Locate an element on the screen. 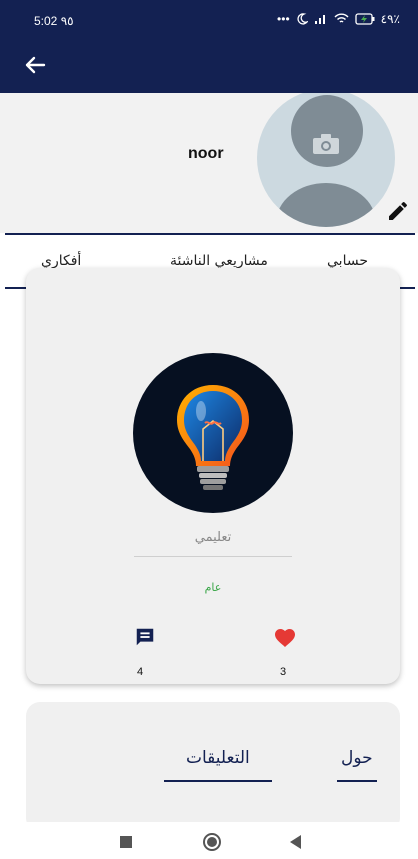 This screenshot has height=859, width=418. tab-comments: التعليقات is located at coordinates (218, 765).